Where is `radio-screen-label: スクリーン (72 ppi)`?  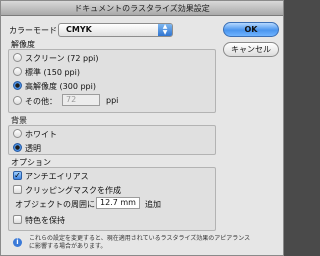
radio-screen-label: スクリーン (72 ppi) is located at coordinates (62, 58).